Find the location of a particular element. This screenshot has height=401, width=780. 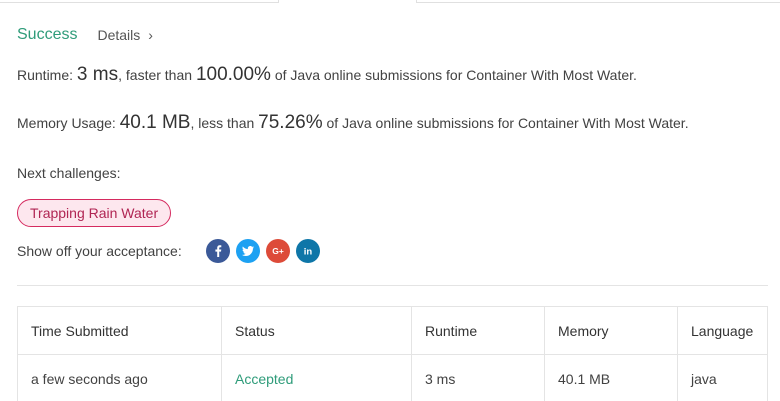

memory-value: 40.1 MB is located at coordinates (155, 122).